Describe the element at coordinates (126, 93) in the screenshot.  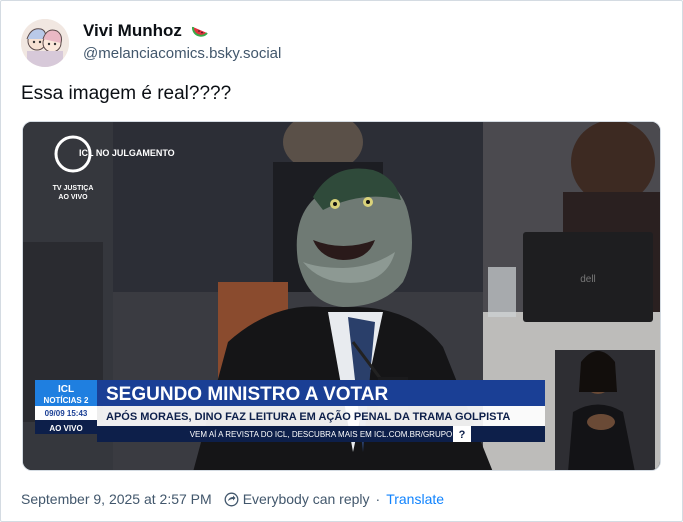
I see `post-body-text: Essa imagem é real????` at that location.